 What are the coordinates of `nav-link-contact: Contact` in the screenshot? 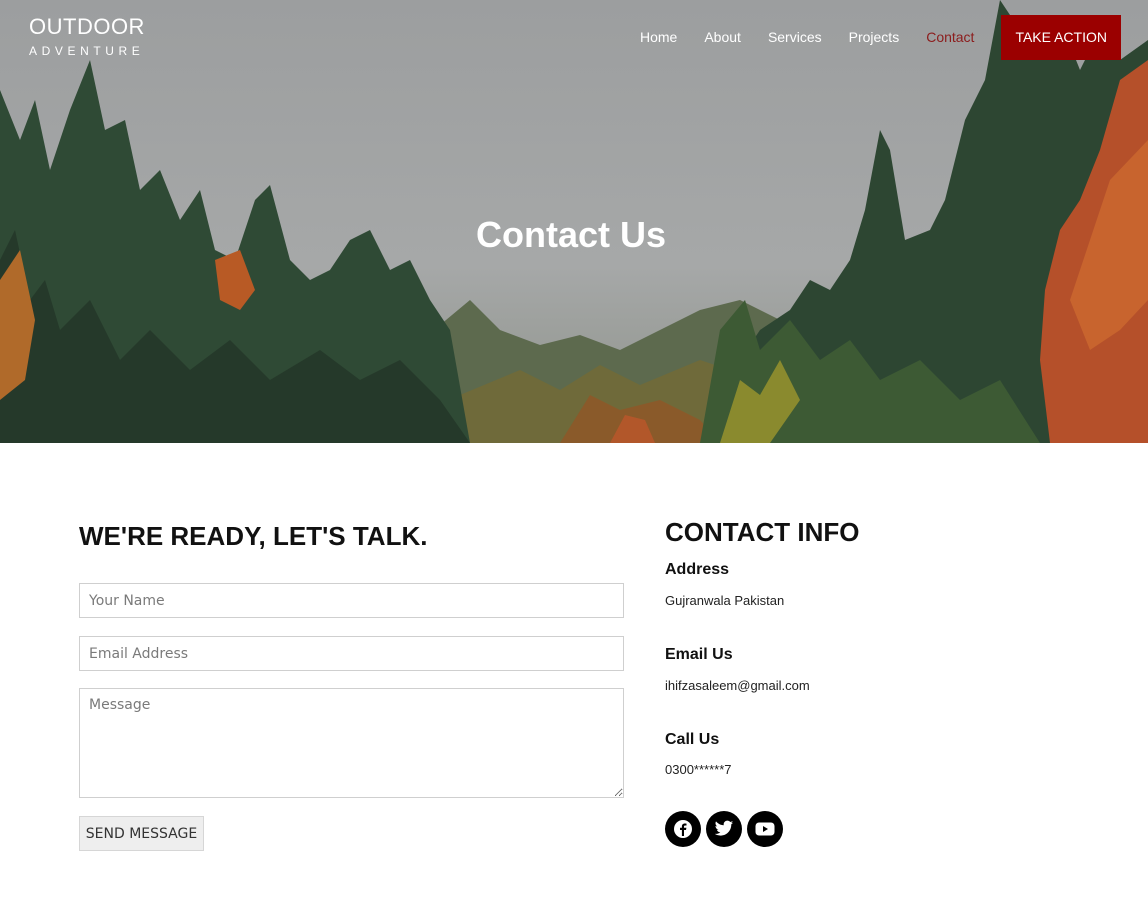 It's located at (950, 37).